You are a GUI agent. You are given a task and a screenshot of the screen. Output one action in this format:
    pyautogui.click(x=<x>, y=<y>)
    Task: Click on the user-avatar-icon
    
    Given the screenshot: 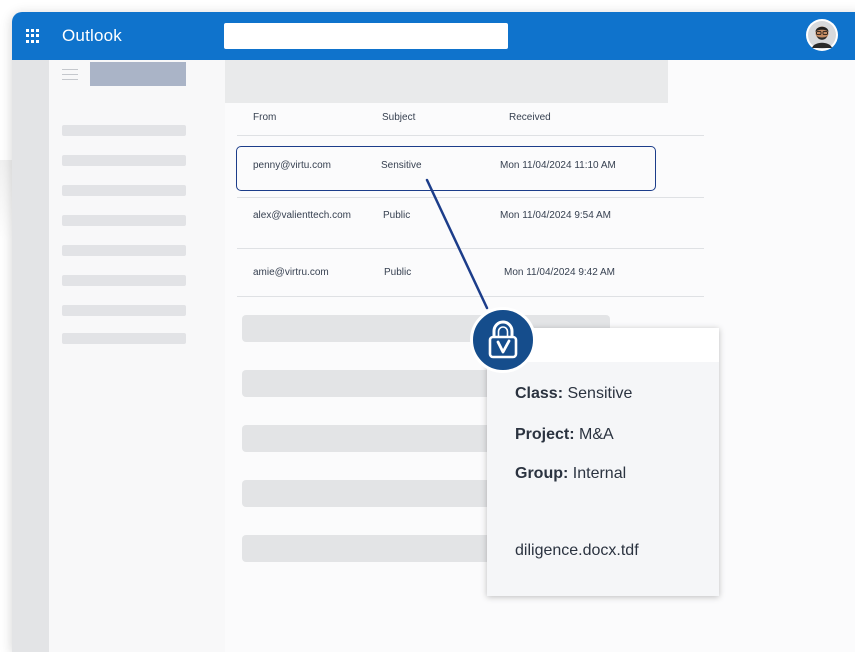 What is the action you would take?
    pyautogui.click(x=822, y=35)
    